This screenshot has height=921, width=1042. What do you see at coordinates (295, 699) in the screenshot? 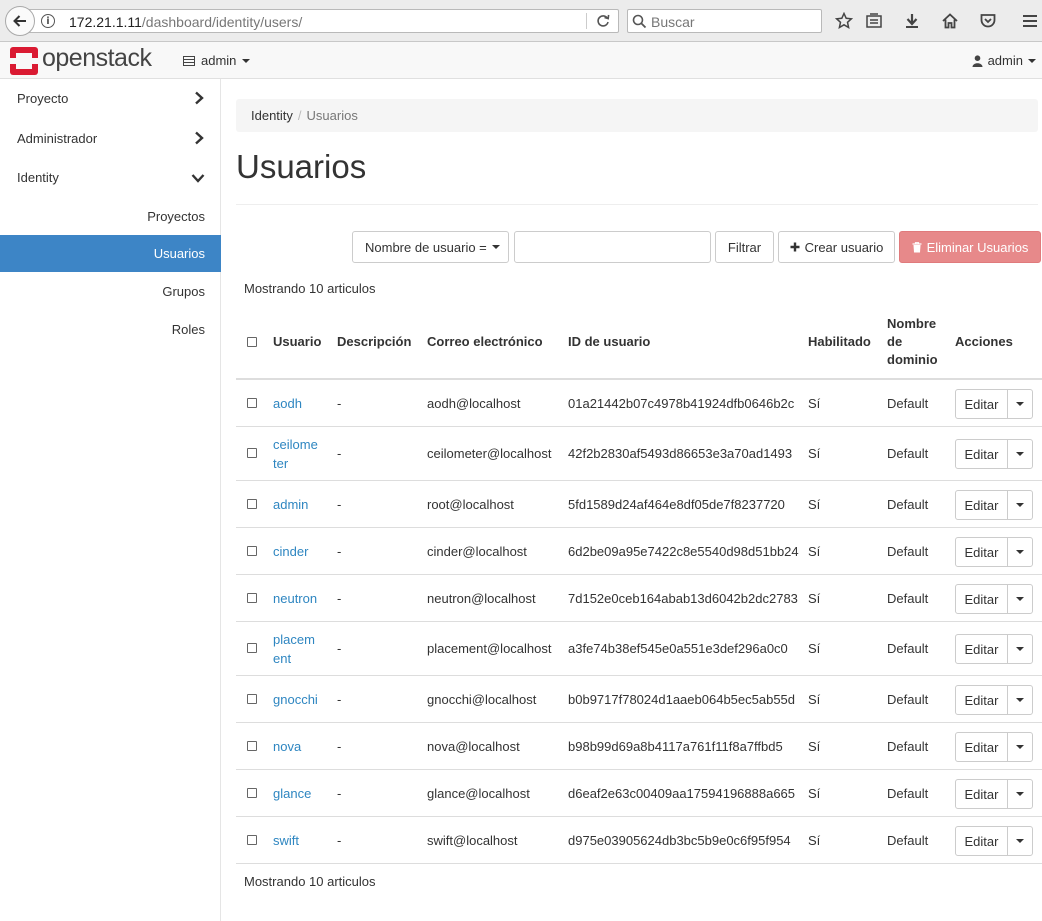
I see `user-name-link: gnocchi` at bounding box center [295, 699].